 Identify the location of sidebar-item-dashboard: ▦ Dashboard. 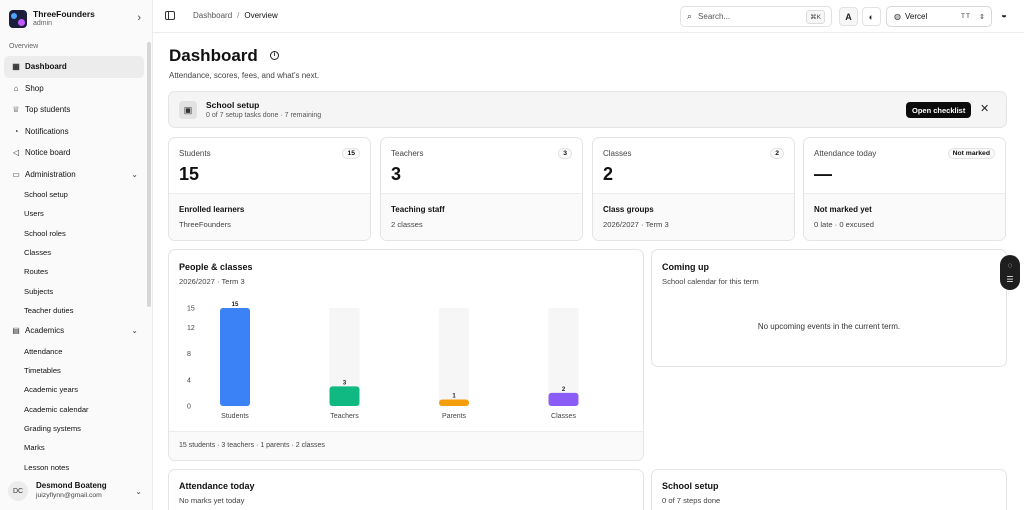
(74, 67).